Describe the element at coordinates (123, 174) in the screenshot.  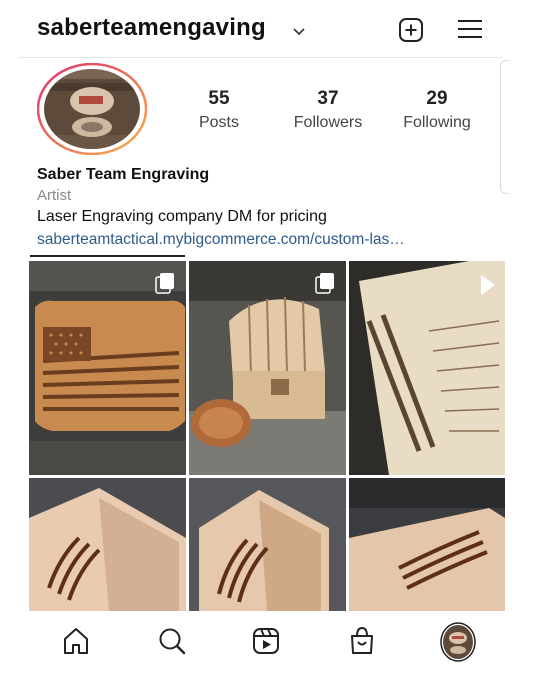
I see `profile-name: Saber Team Engraving` at that location.